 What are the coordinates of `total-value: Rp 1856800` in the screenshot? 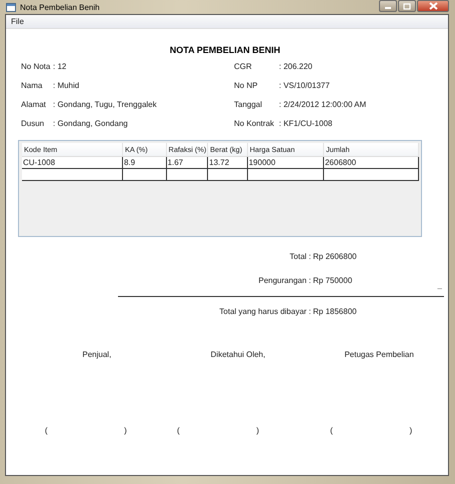 It's located at (335, 311).